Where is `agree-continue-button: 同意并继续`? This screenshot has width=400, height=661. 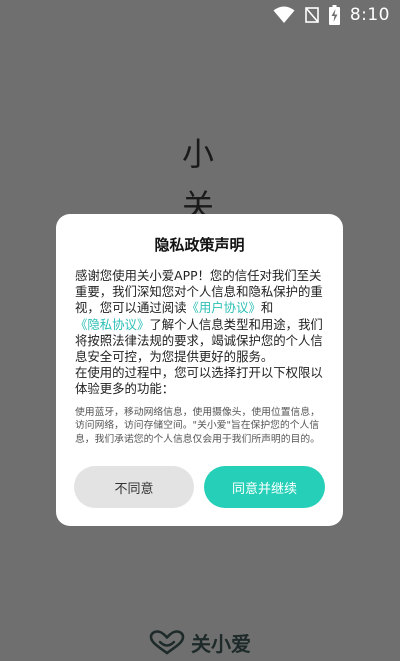
agree-continue-button: 同意并继续 is located at coordinates (264, 487).